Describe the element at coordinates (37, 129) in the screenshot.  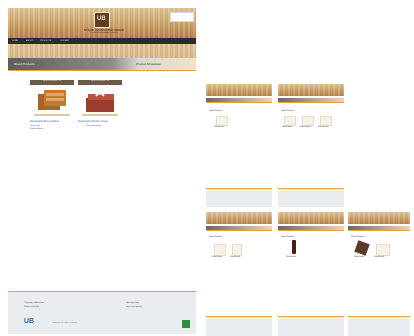
I see `product-subtext-2: Product details` at that location.